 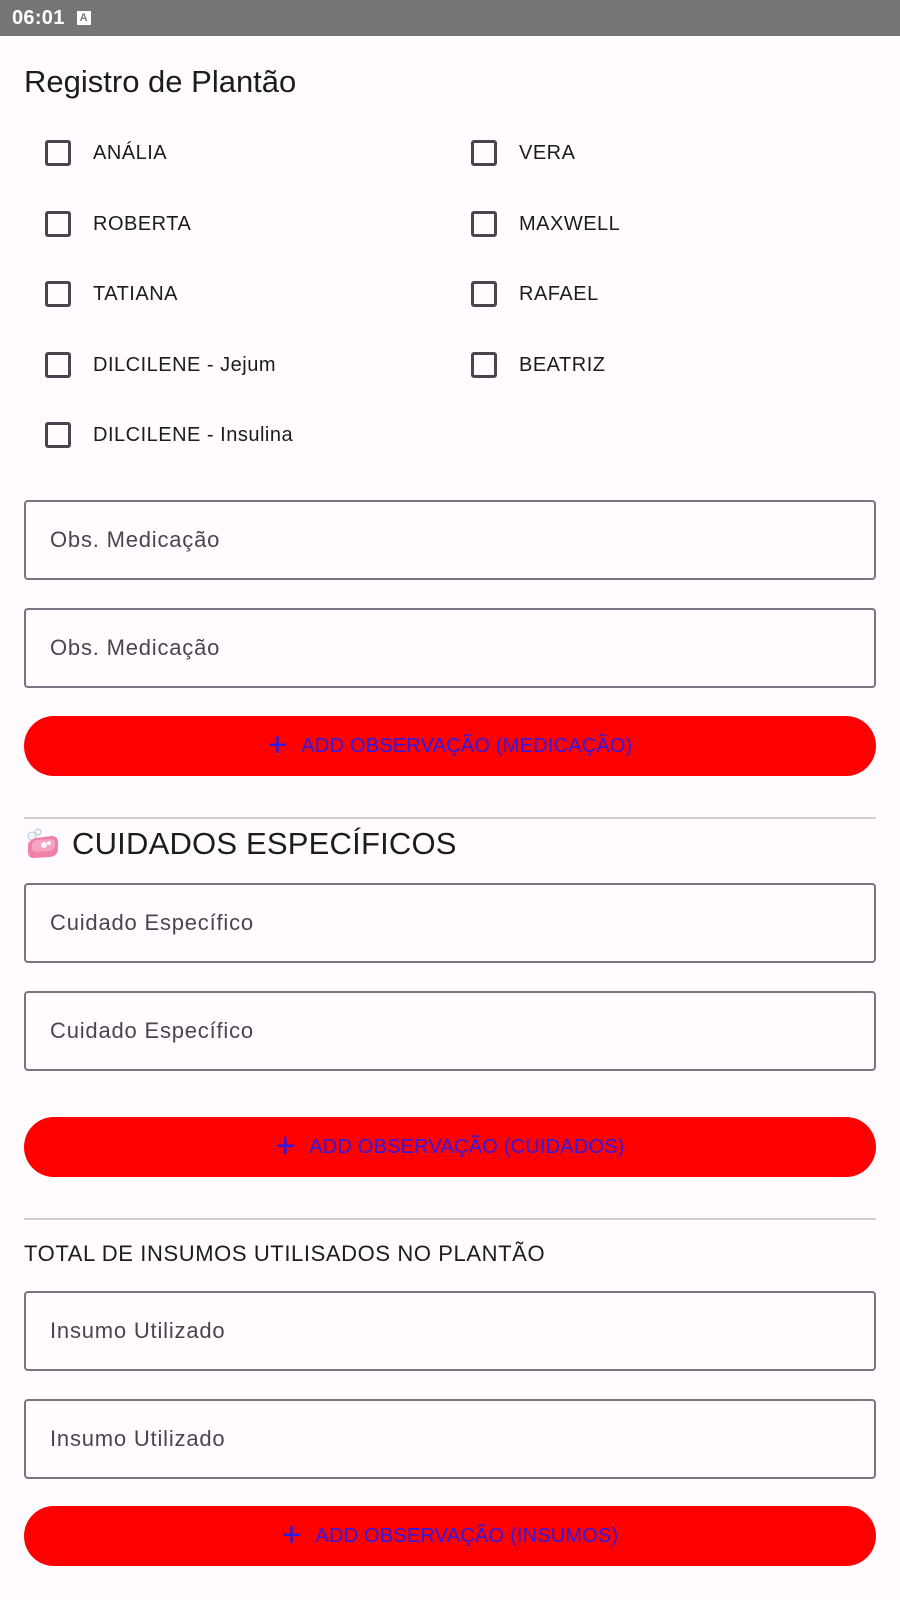 What do you see at coordinates (570, 223) in the screenshot?
I see `checkbox-label: MAXWELL` at bounding box center [570, 223].